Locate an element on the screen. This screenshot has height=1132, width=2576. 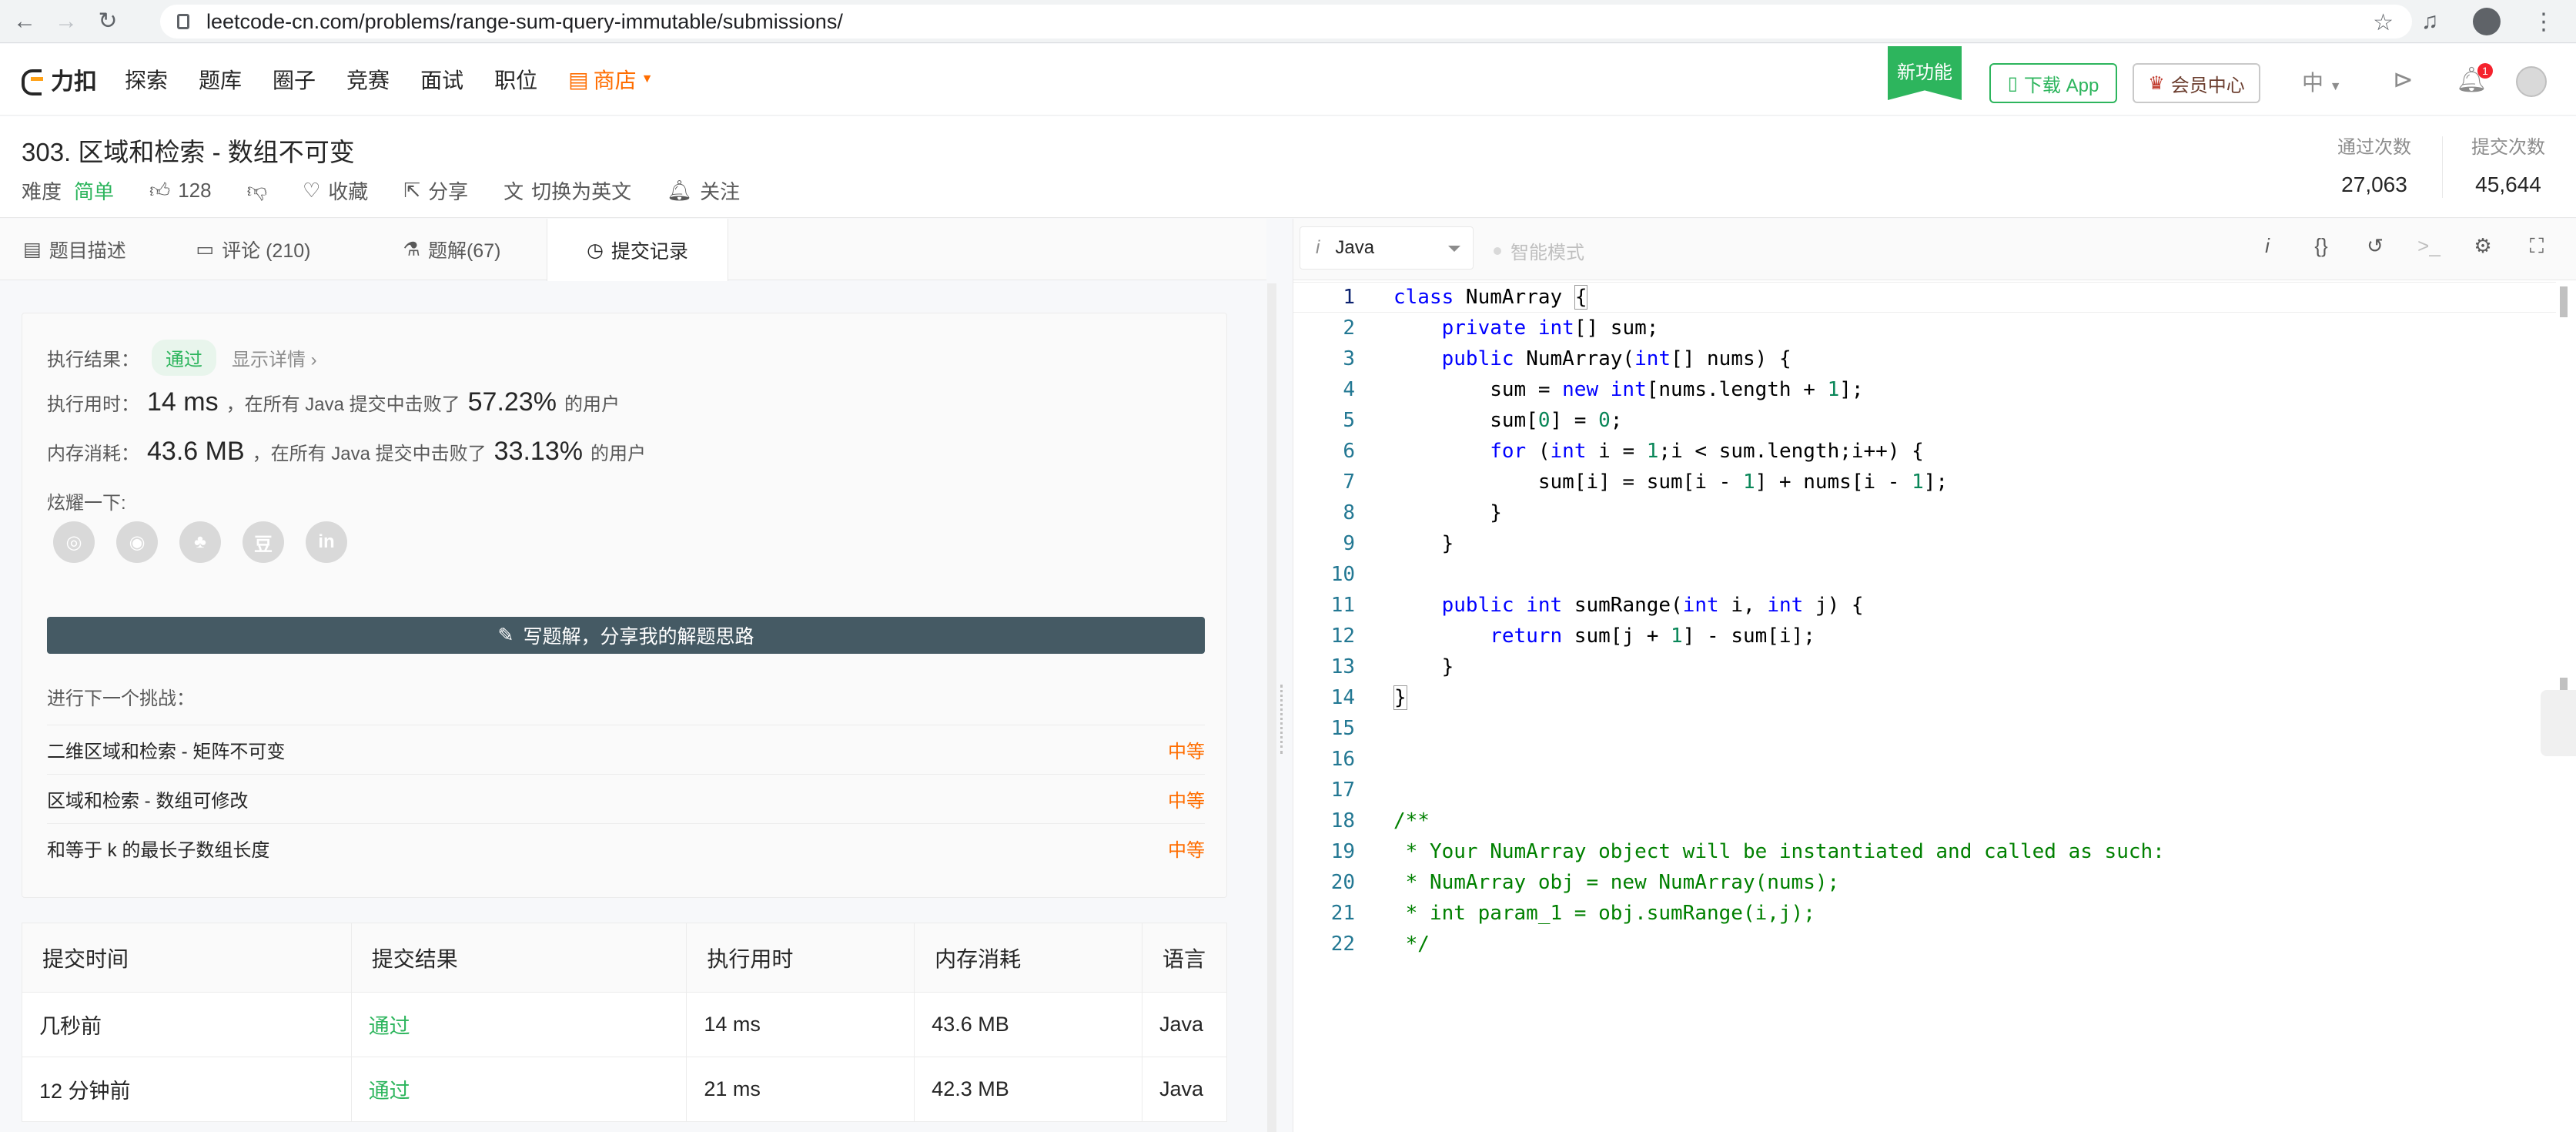
side-panel-toggle is located at coordinates (2558, 723).